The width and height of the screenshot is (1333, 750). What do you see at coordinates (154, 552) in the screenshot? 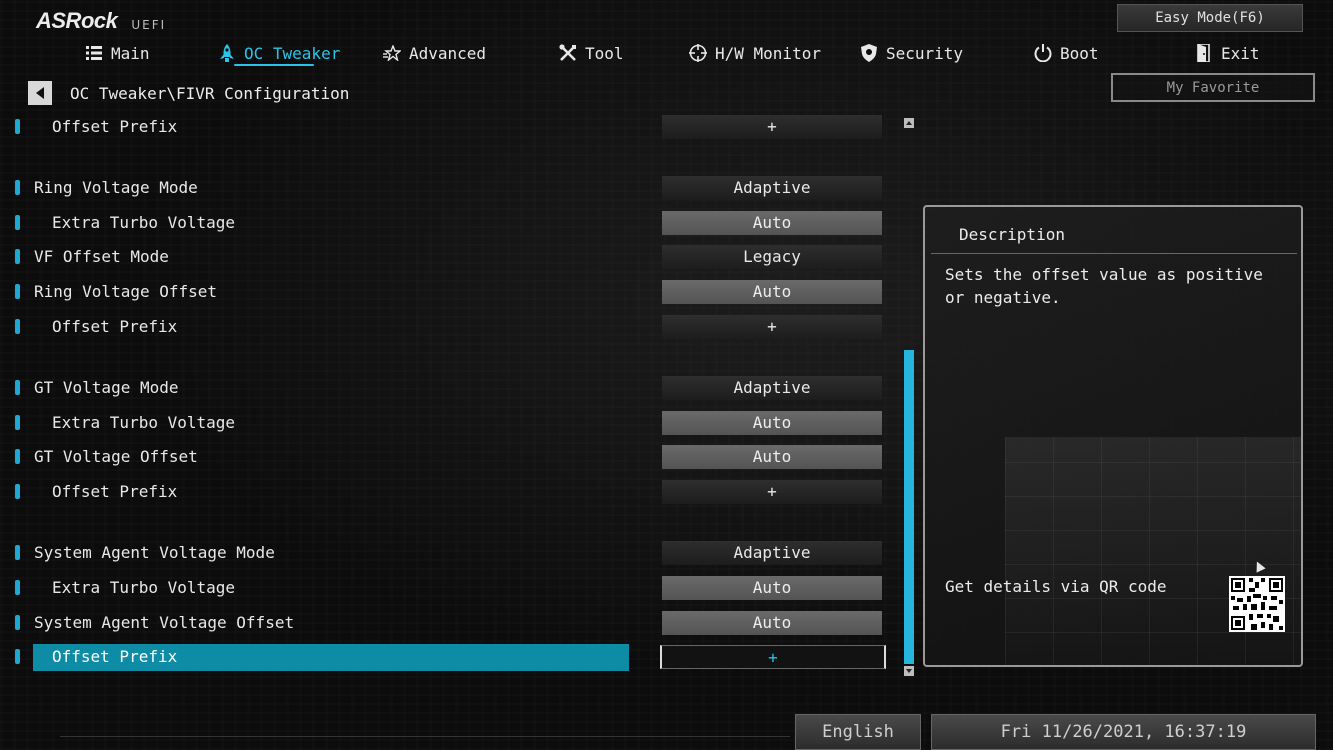
I see `setting-label: System Agent Voltage Mode` at bounding box center [154, 552].